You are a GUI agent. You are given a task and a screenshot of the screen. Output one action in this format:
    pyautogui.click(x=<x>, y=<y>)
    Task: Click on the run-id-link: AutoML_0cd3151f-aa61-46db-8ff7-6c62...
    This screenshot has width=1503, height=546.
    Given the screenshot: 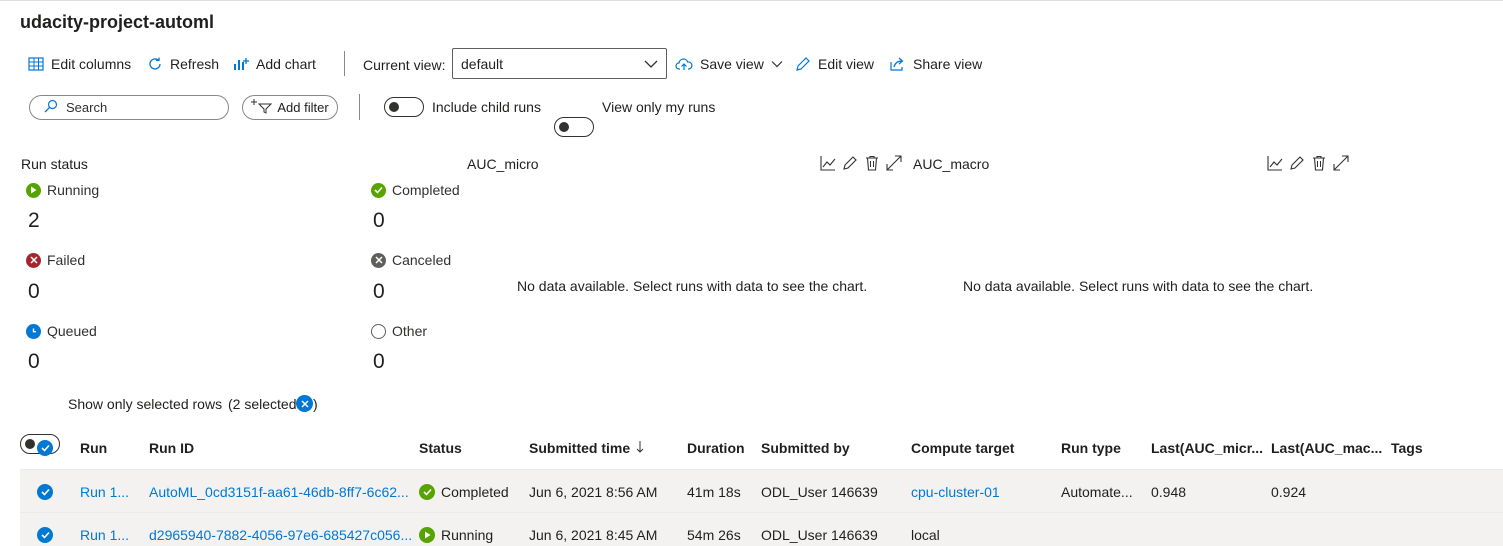 What is the action you would take?
    pyautogui.click(x=279, y=491)
    